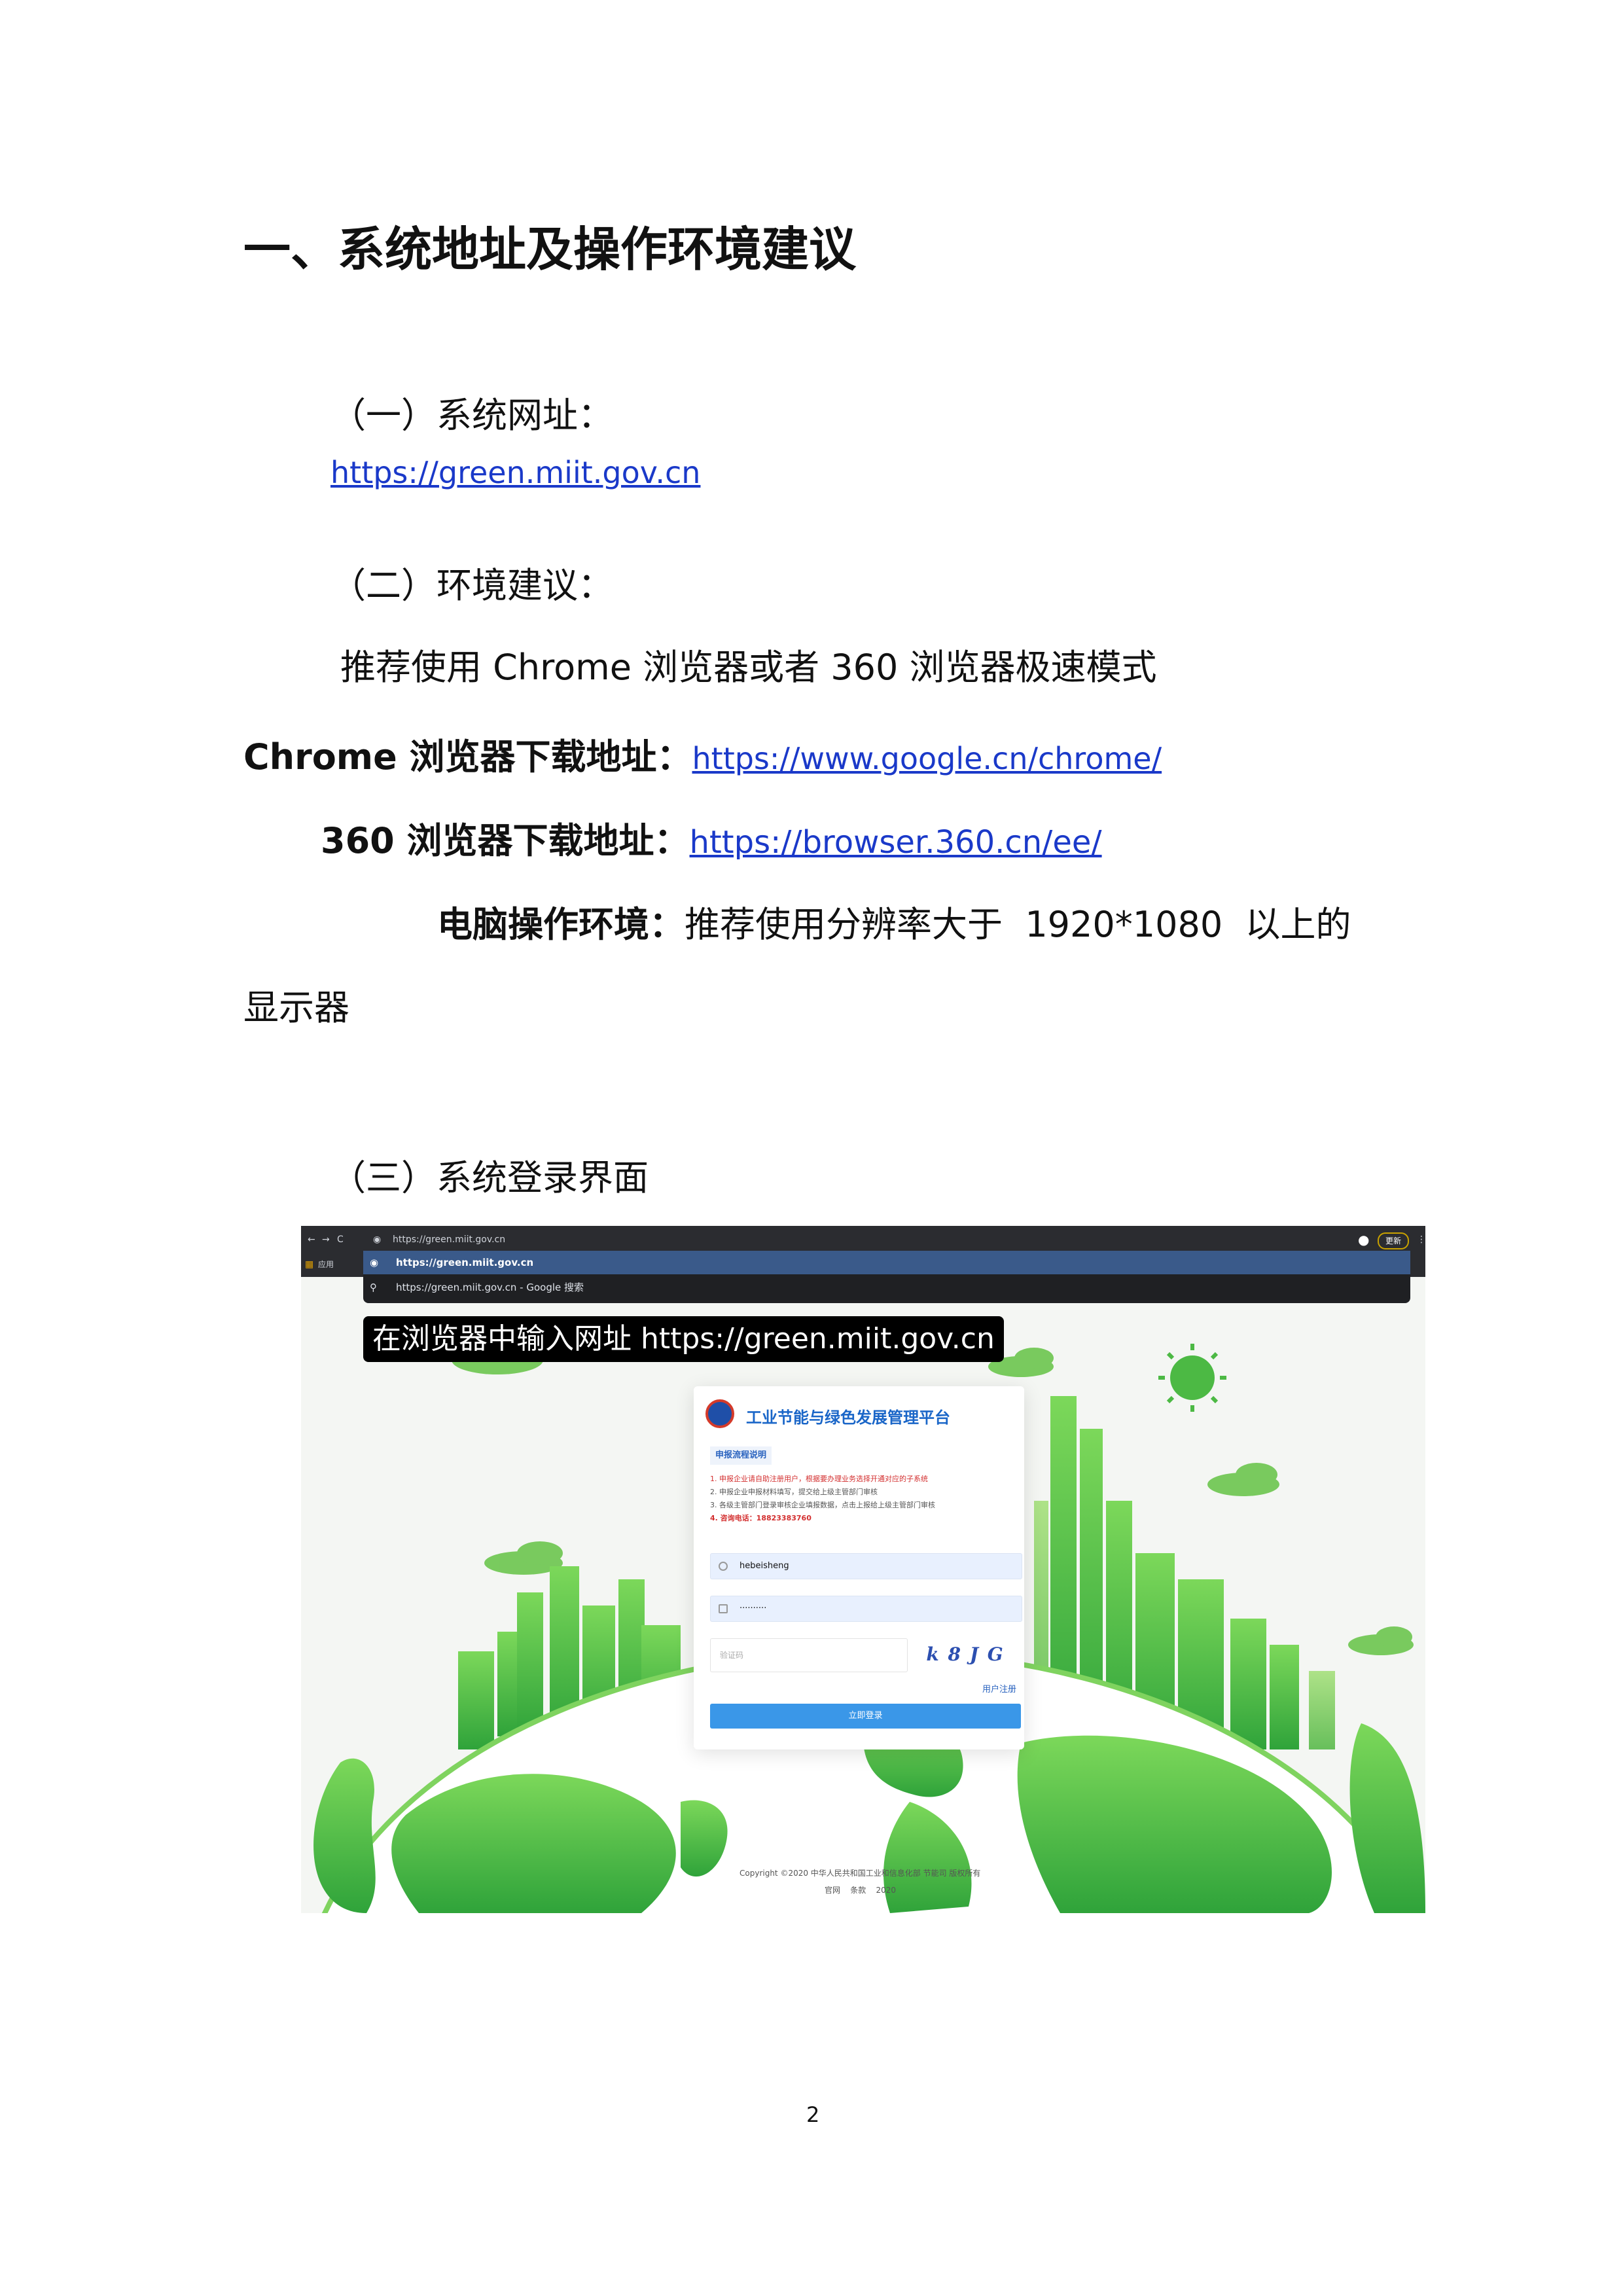  What do you see at coordinates (1018, 924) in the screenshot?
I see `pc-environment-text: 推荐使用分辨率大于 1920*1080 以上的` at bounding box center [1018, 924].